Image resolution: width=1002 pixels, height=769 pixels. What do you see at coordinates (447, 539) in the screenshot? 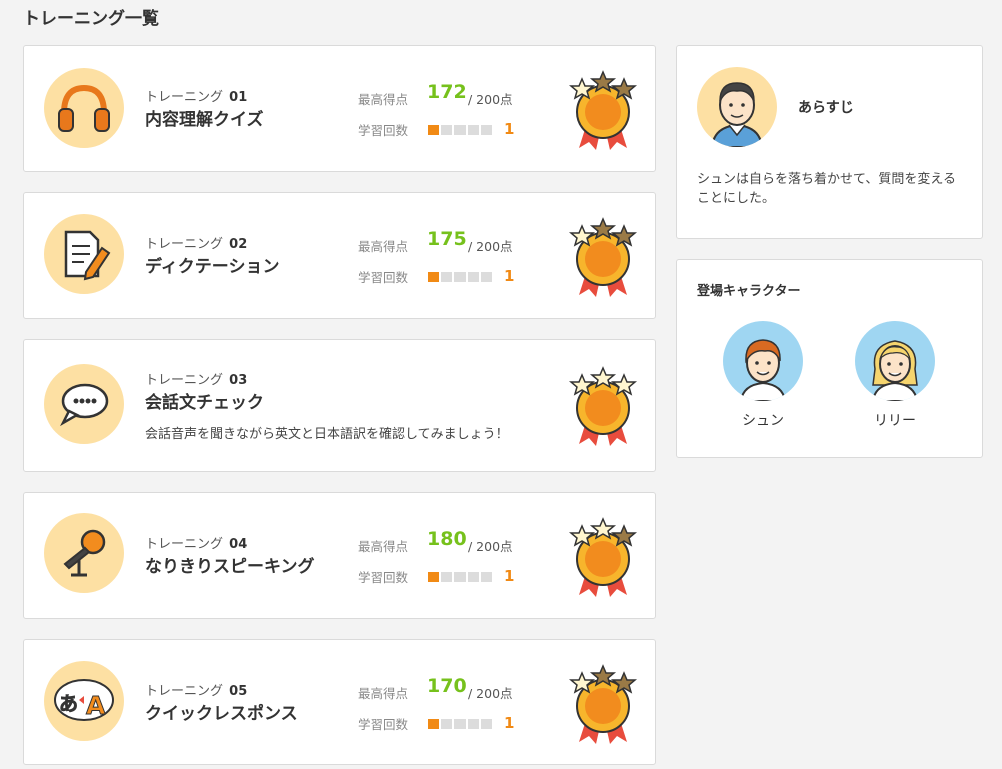
I see `best-score-value: 180` at bounding box center [447, 539].